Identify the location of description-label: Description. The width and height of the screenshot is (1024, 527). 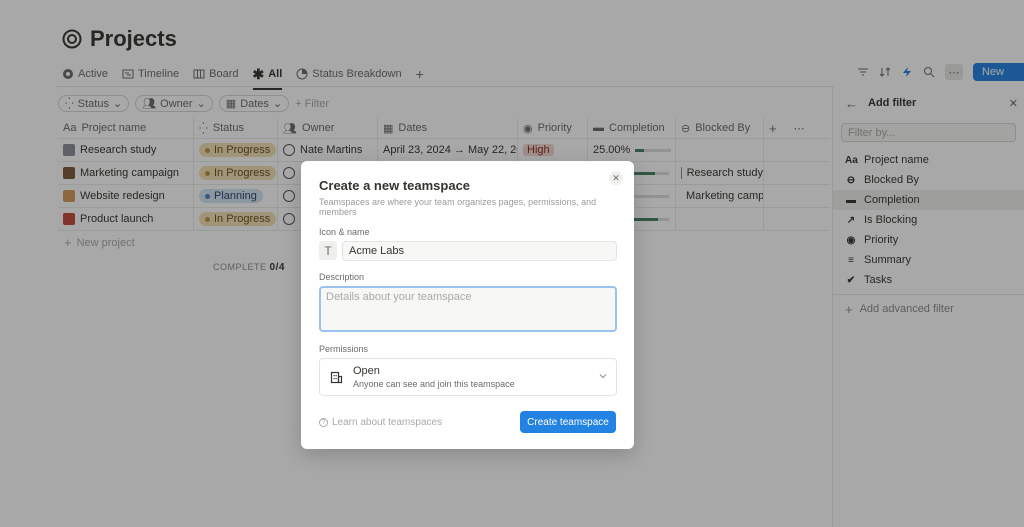
(342, 277).